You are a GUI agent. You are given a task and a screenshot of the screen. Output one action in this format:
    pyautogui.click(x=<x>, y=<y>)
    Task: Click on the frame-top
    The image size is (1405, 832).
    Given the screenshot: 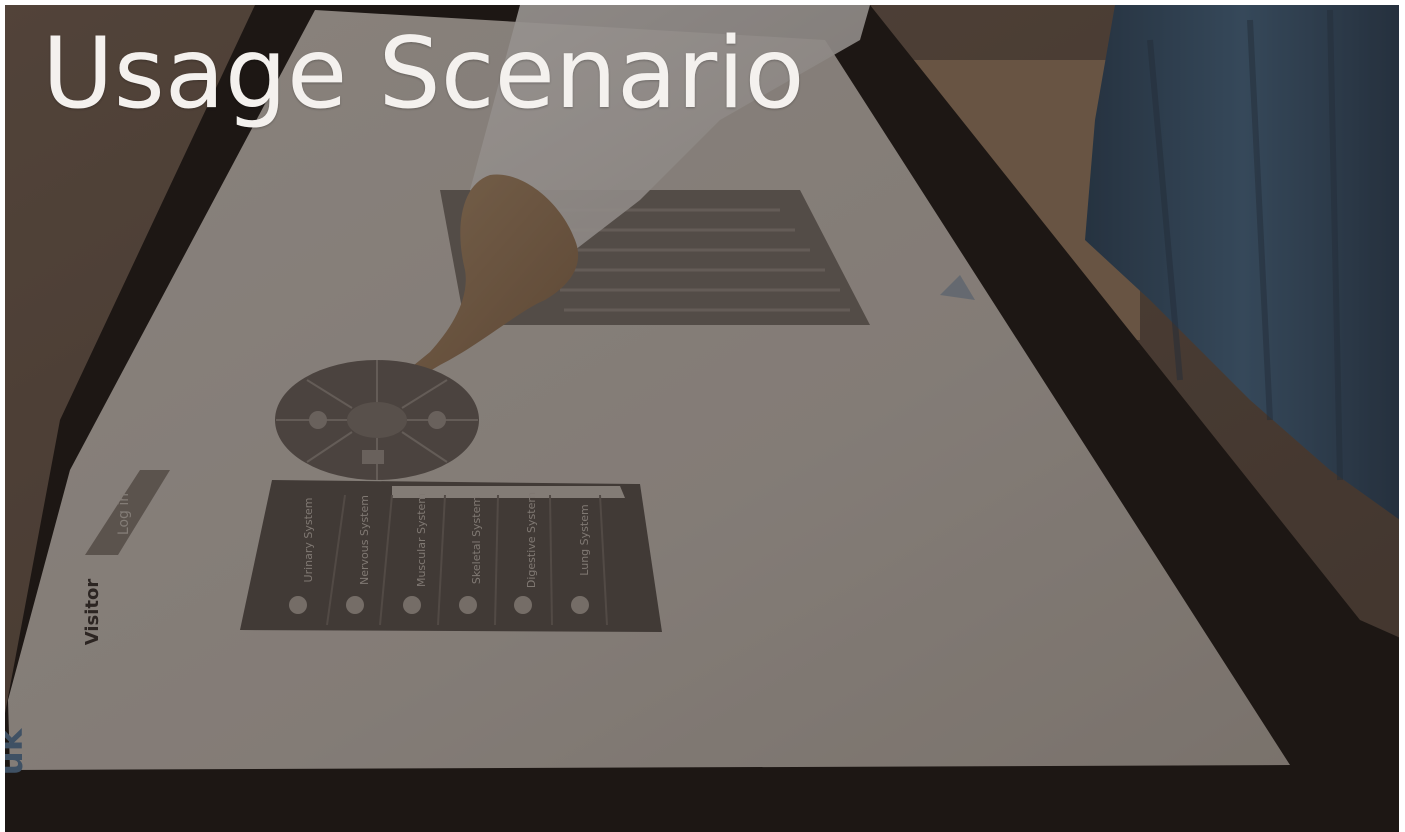 What is the action you would take?
    pyautogui.click(x=702, y=2)
    